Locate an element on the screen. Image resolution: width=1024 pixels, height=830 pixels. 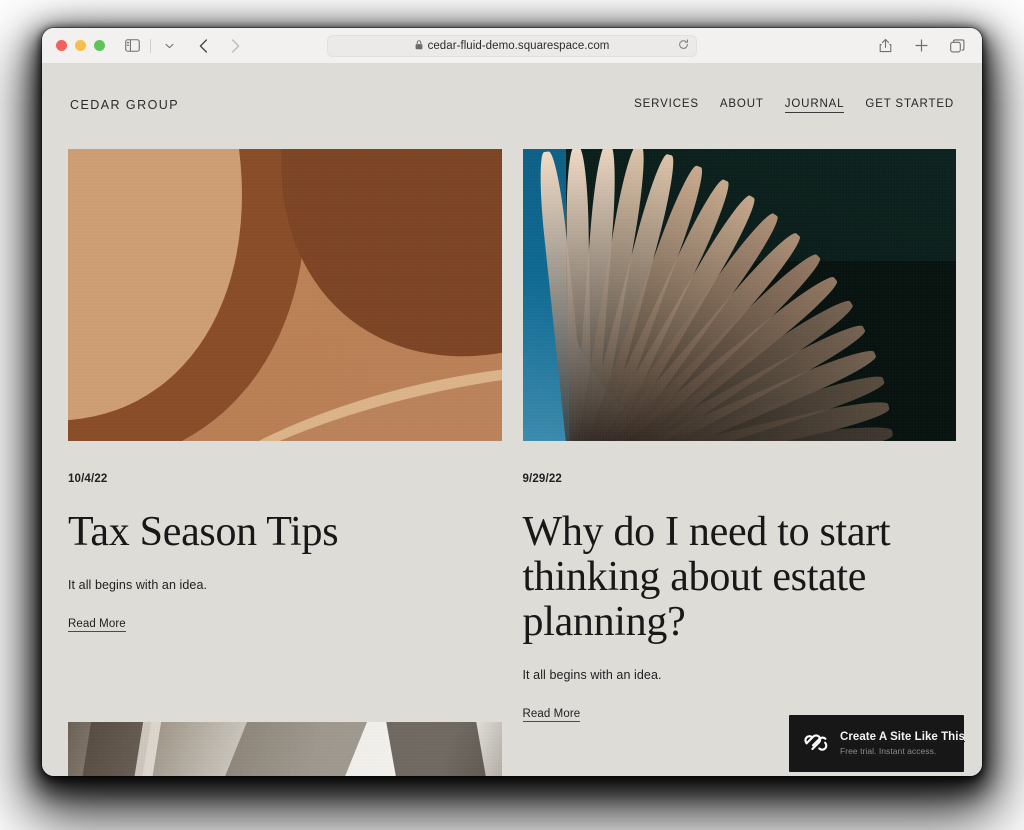
nav-link-journal: JOURNAL is located at coordinates (814, 105).